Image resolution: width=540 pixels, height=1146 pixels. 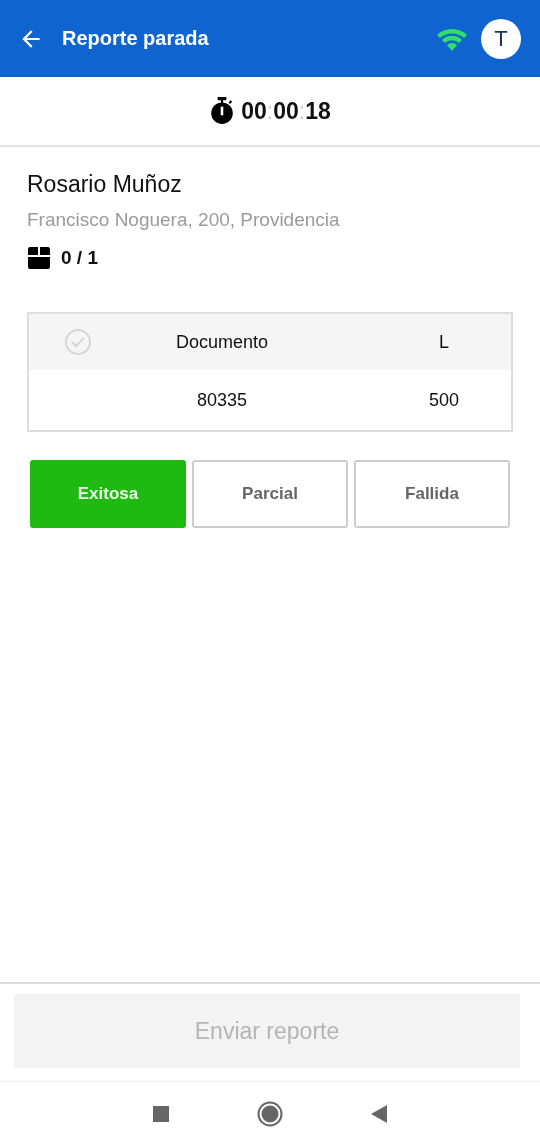 I want to click on home-icon, so click(x=270, y=1114).